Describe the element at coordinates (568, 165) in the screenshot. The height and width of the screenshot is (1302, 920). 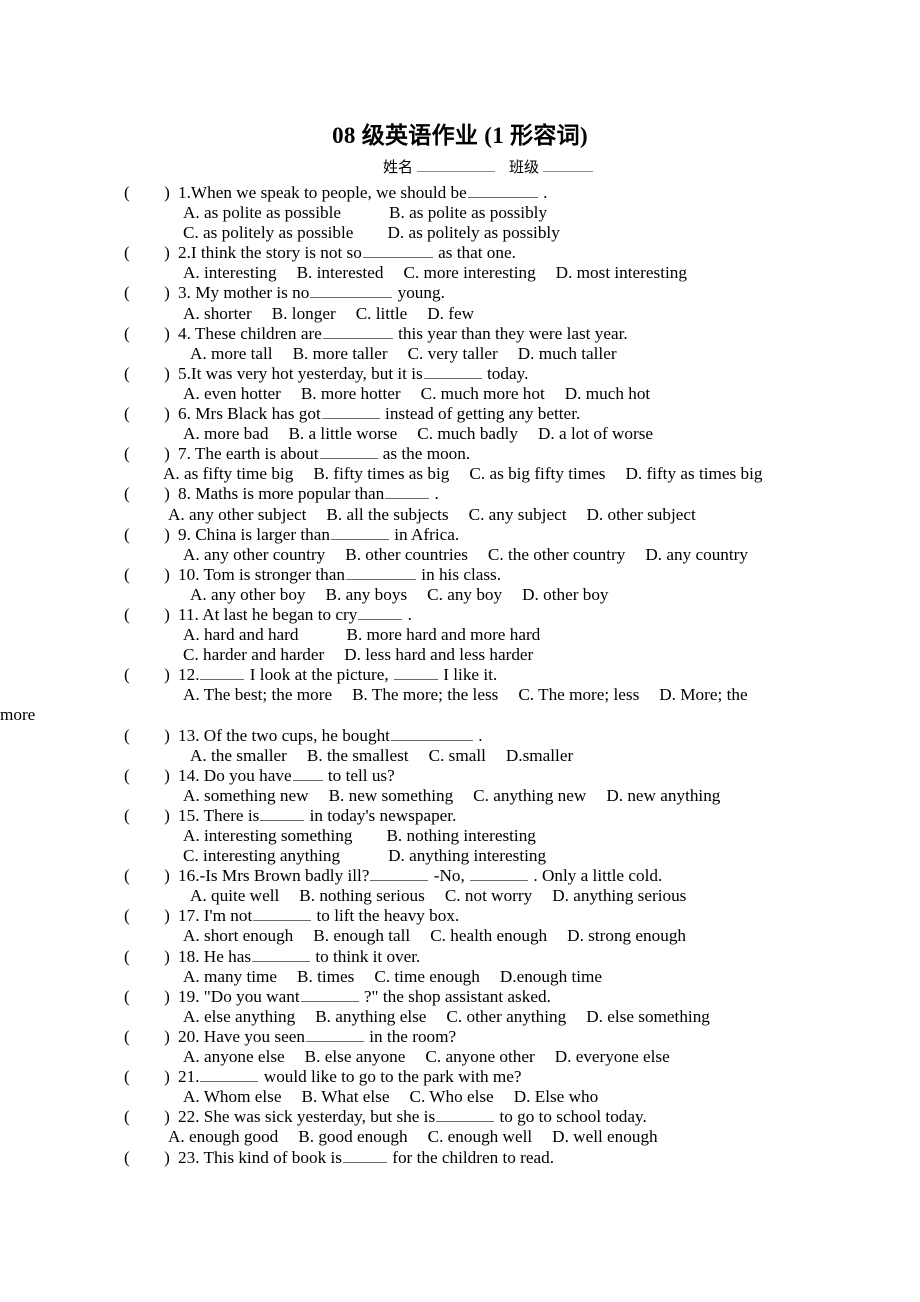
I see `class-input-rule` at that location.